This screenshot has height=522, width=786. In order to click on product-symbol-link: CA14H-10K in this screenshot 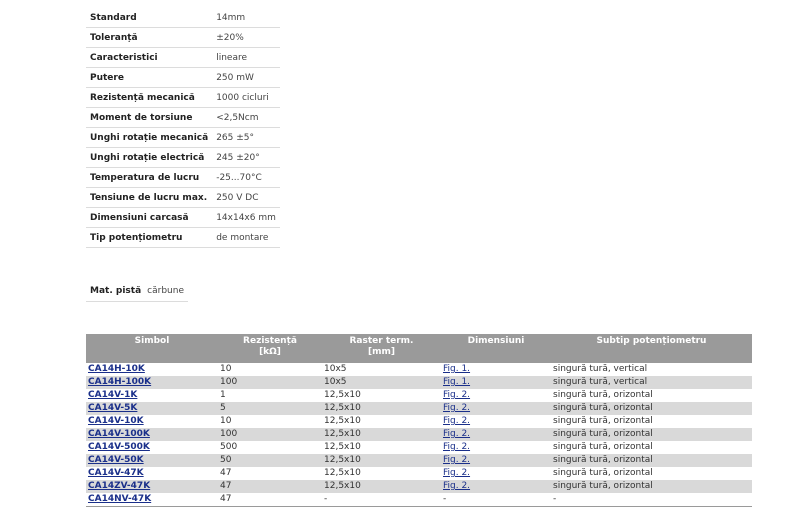, I will do `click(116, 369)`.